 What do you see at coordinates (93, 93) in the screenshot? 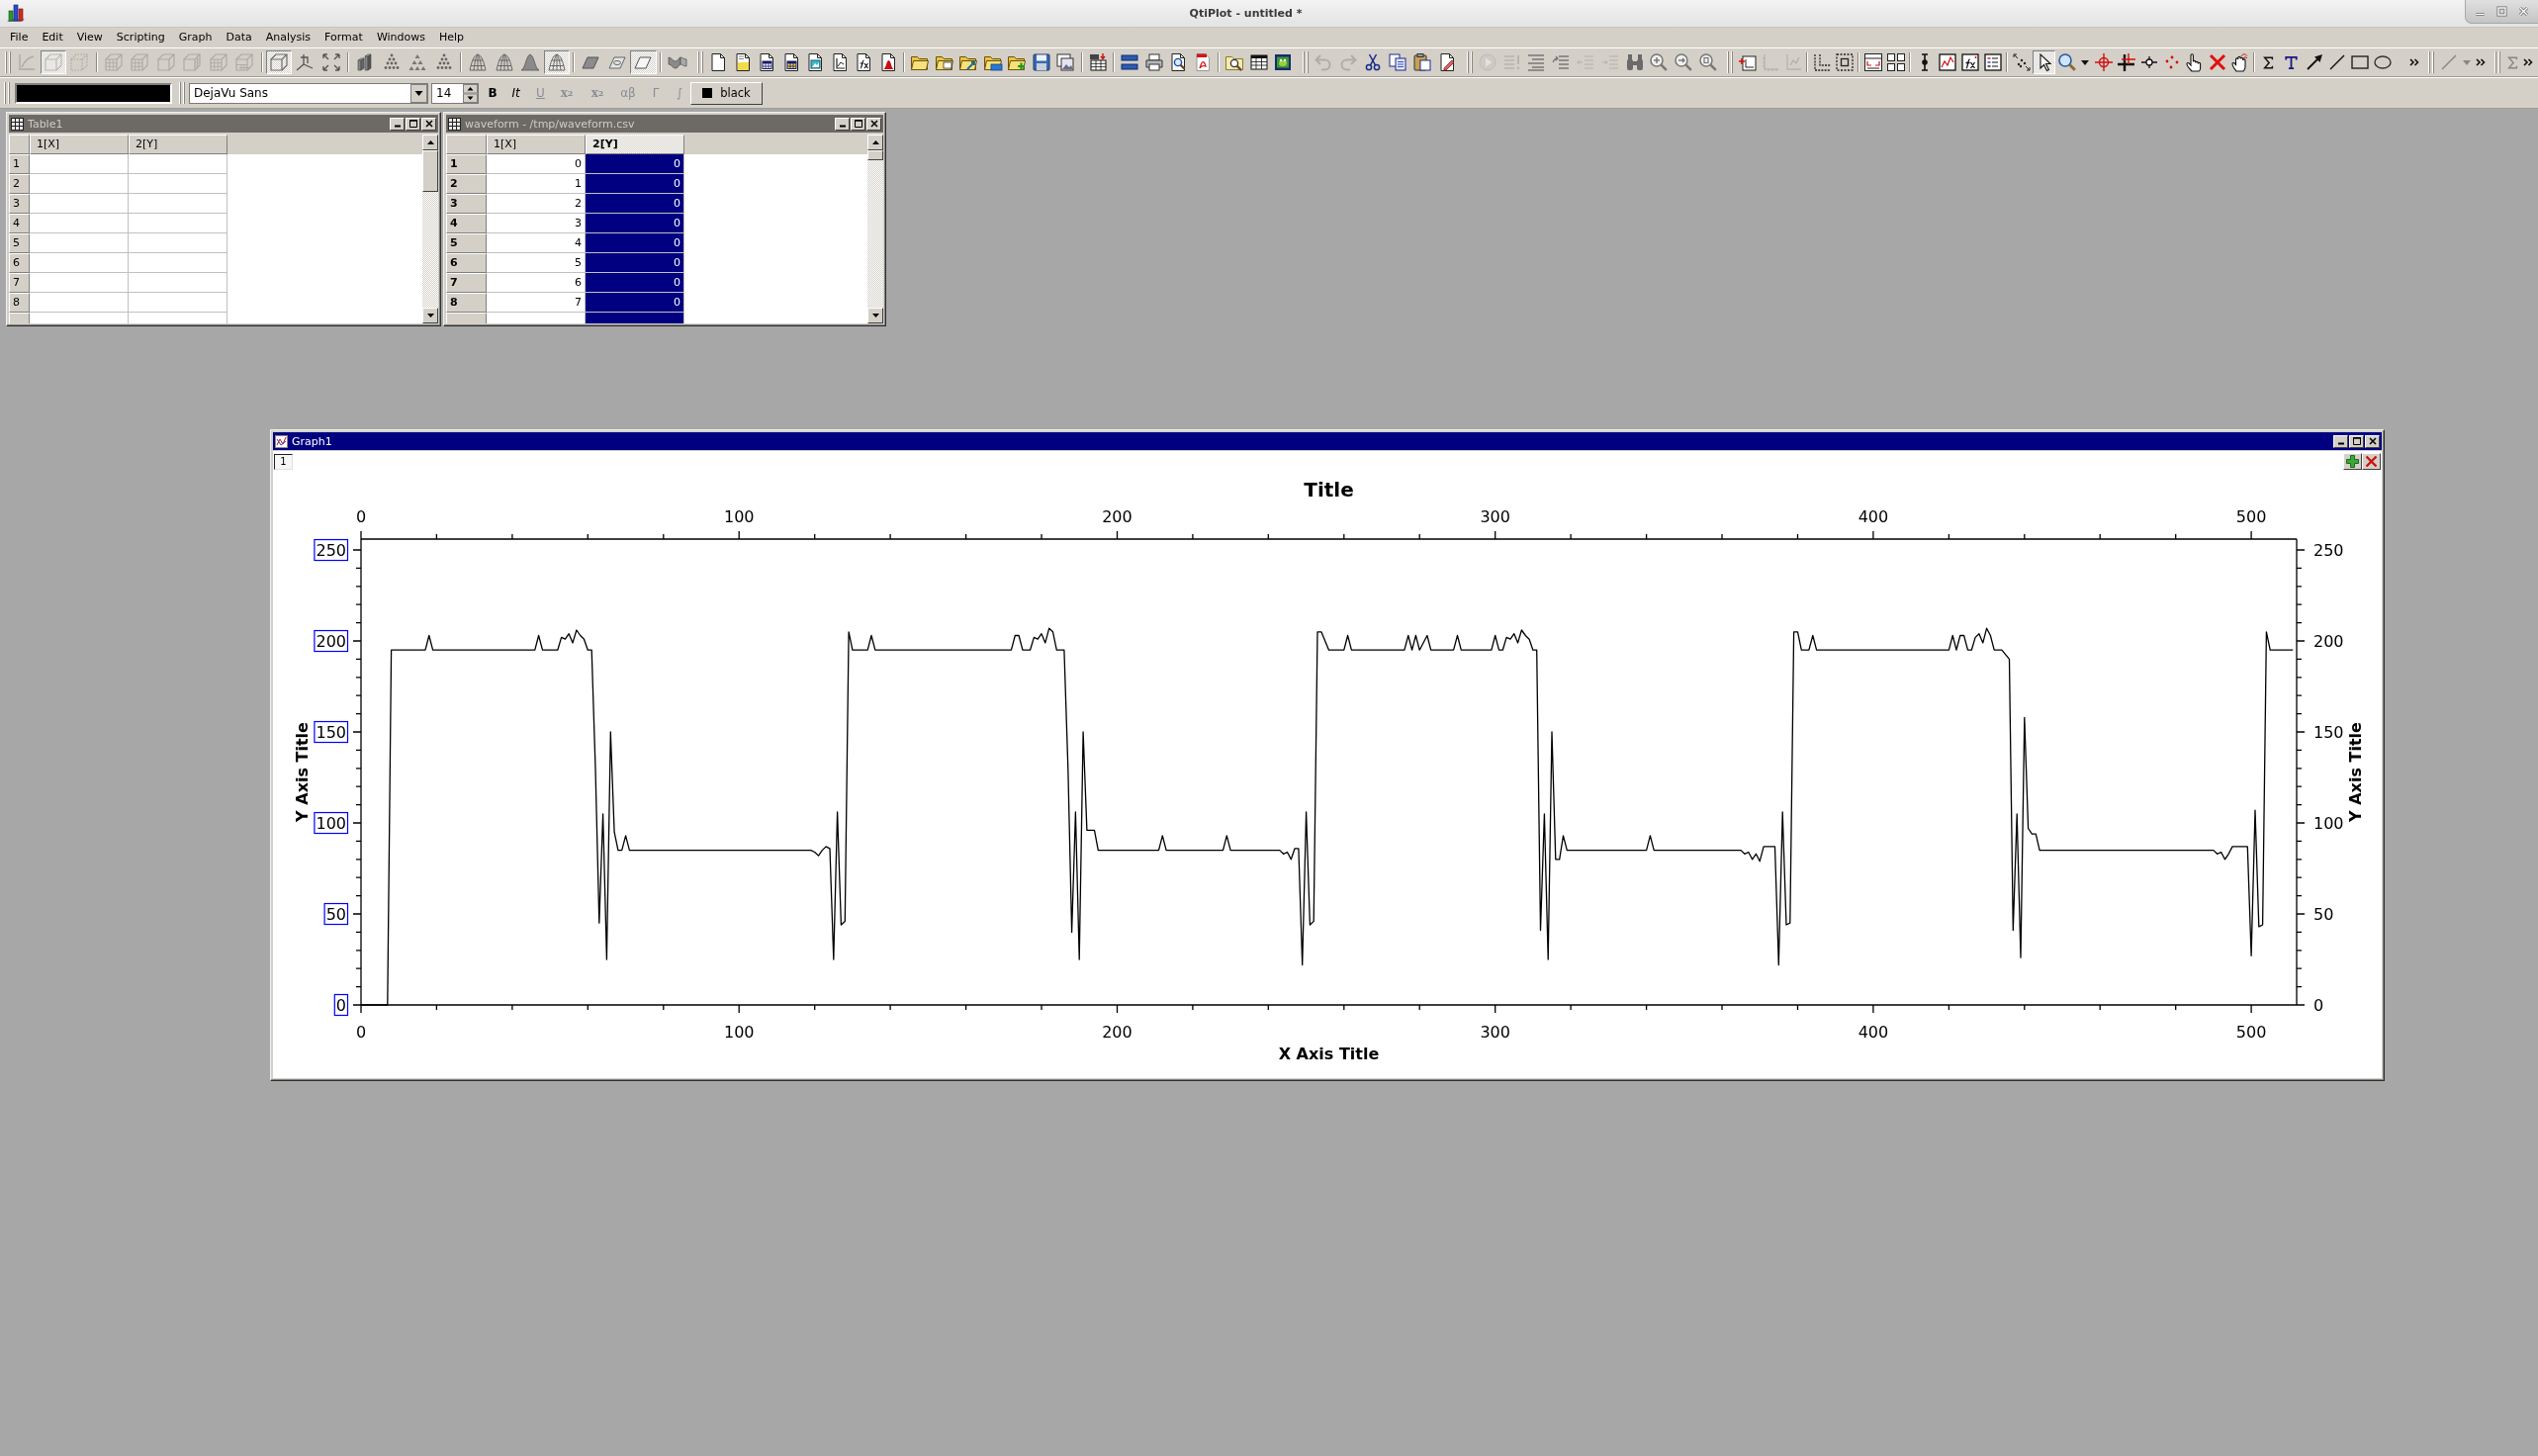
I see `fill-color-button` at bounding box center [93, 93].